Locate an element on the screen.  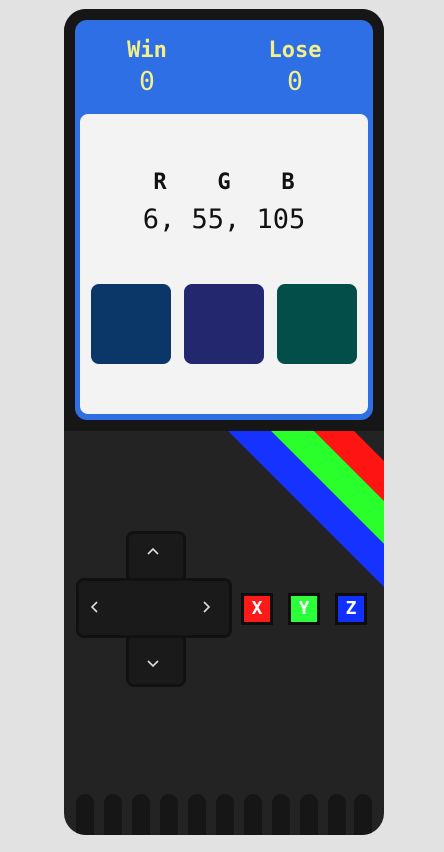
chevron-left-icon is located at coordinates (94, 607).